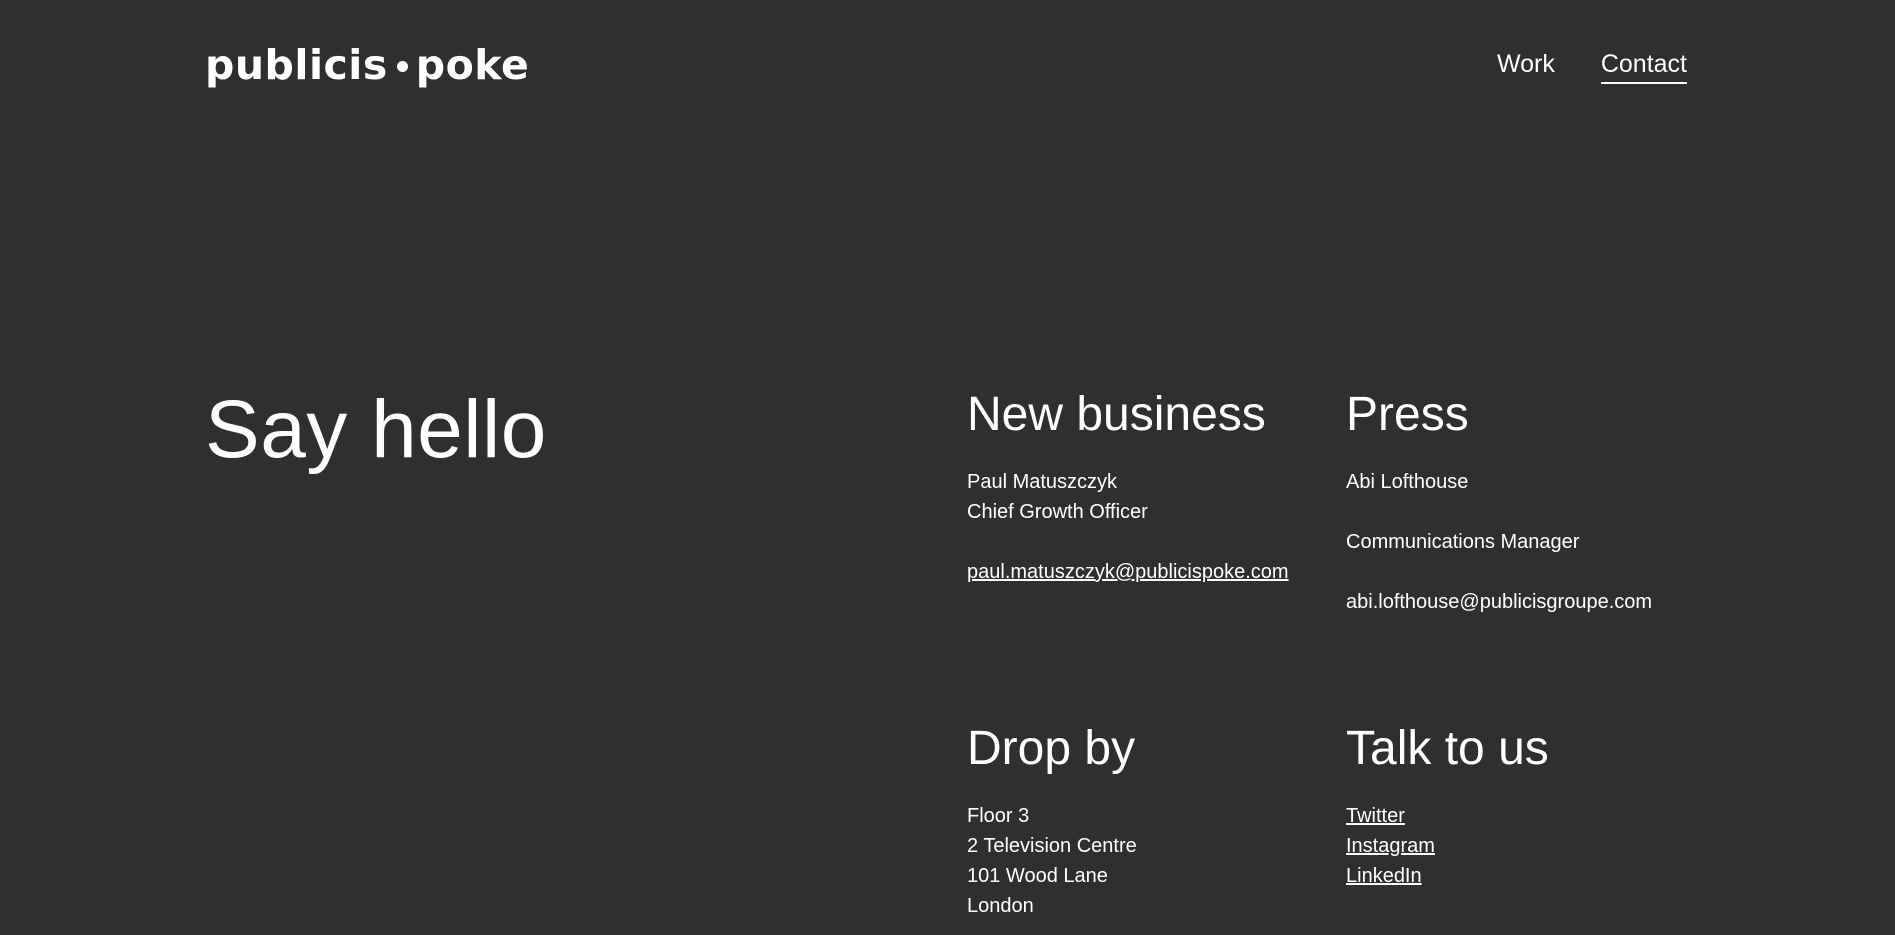  I want to click on new-business-heading: New business, so click(1116, 414).